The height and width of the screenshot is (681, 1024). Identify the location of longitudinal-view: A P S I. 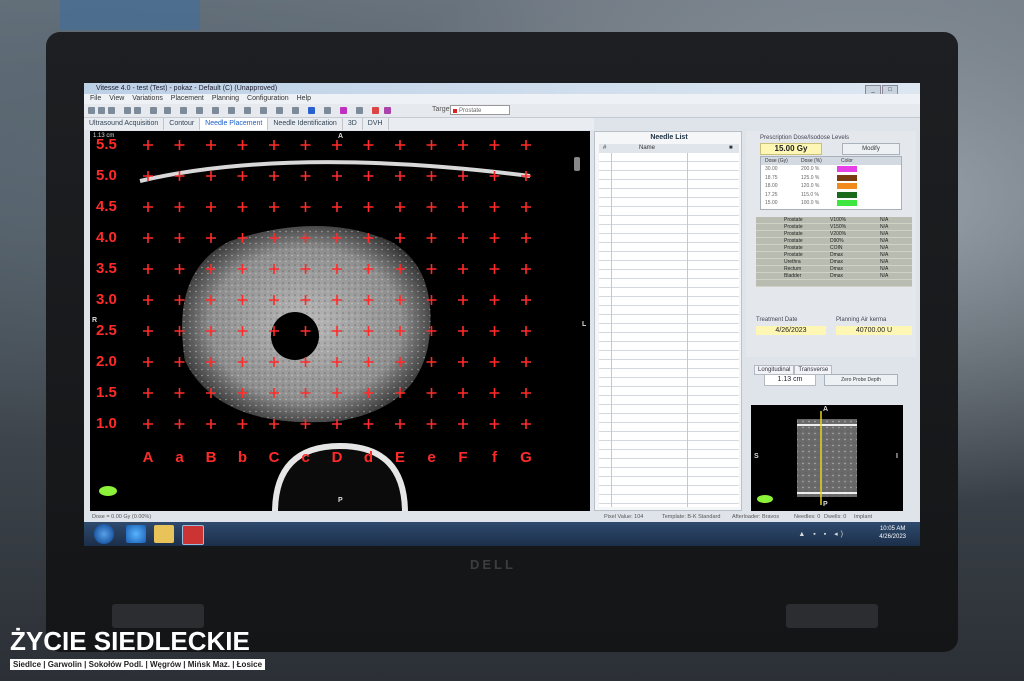
(827, 458).